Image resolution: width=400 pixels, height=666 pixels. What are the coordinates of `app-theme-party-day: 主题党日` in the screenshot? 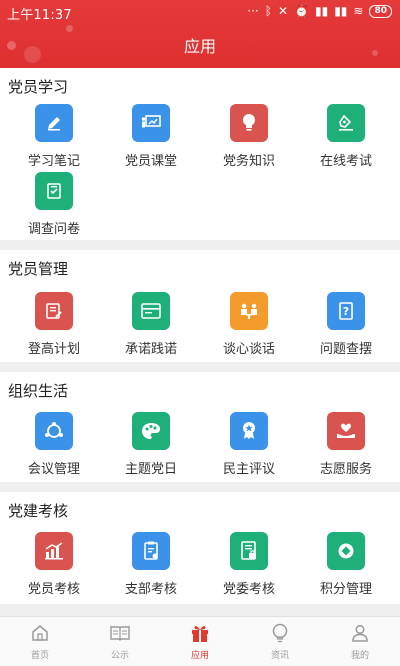 It's located at (151, 444).